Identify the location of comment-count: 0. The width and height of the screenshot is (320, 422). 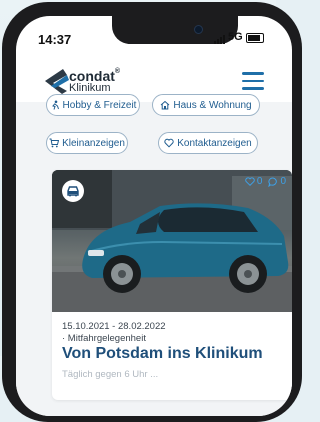
(277, 181).